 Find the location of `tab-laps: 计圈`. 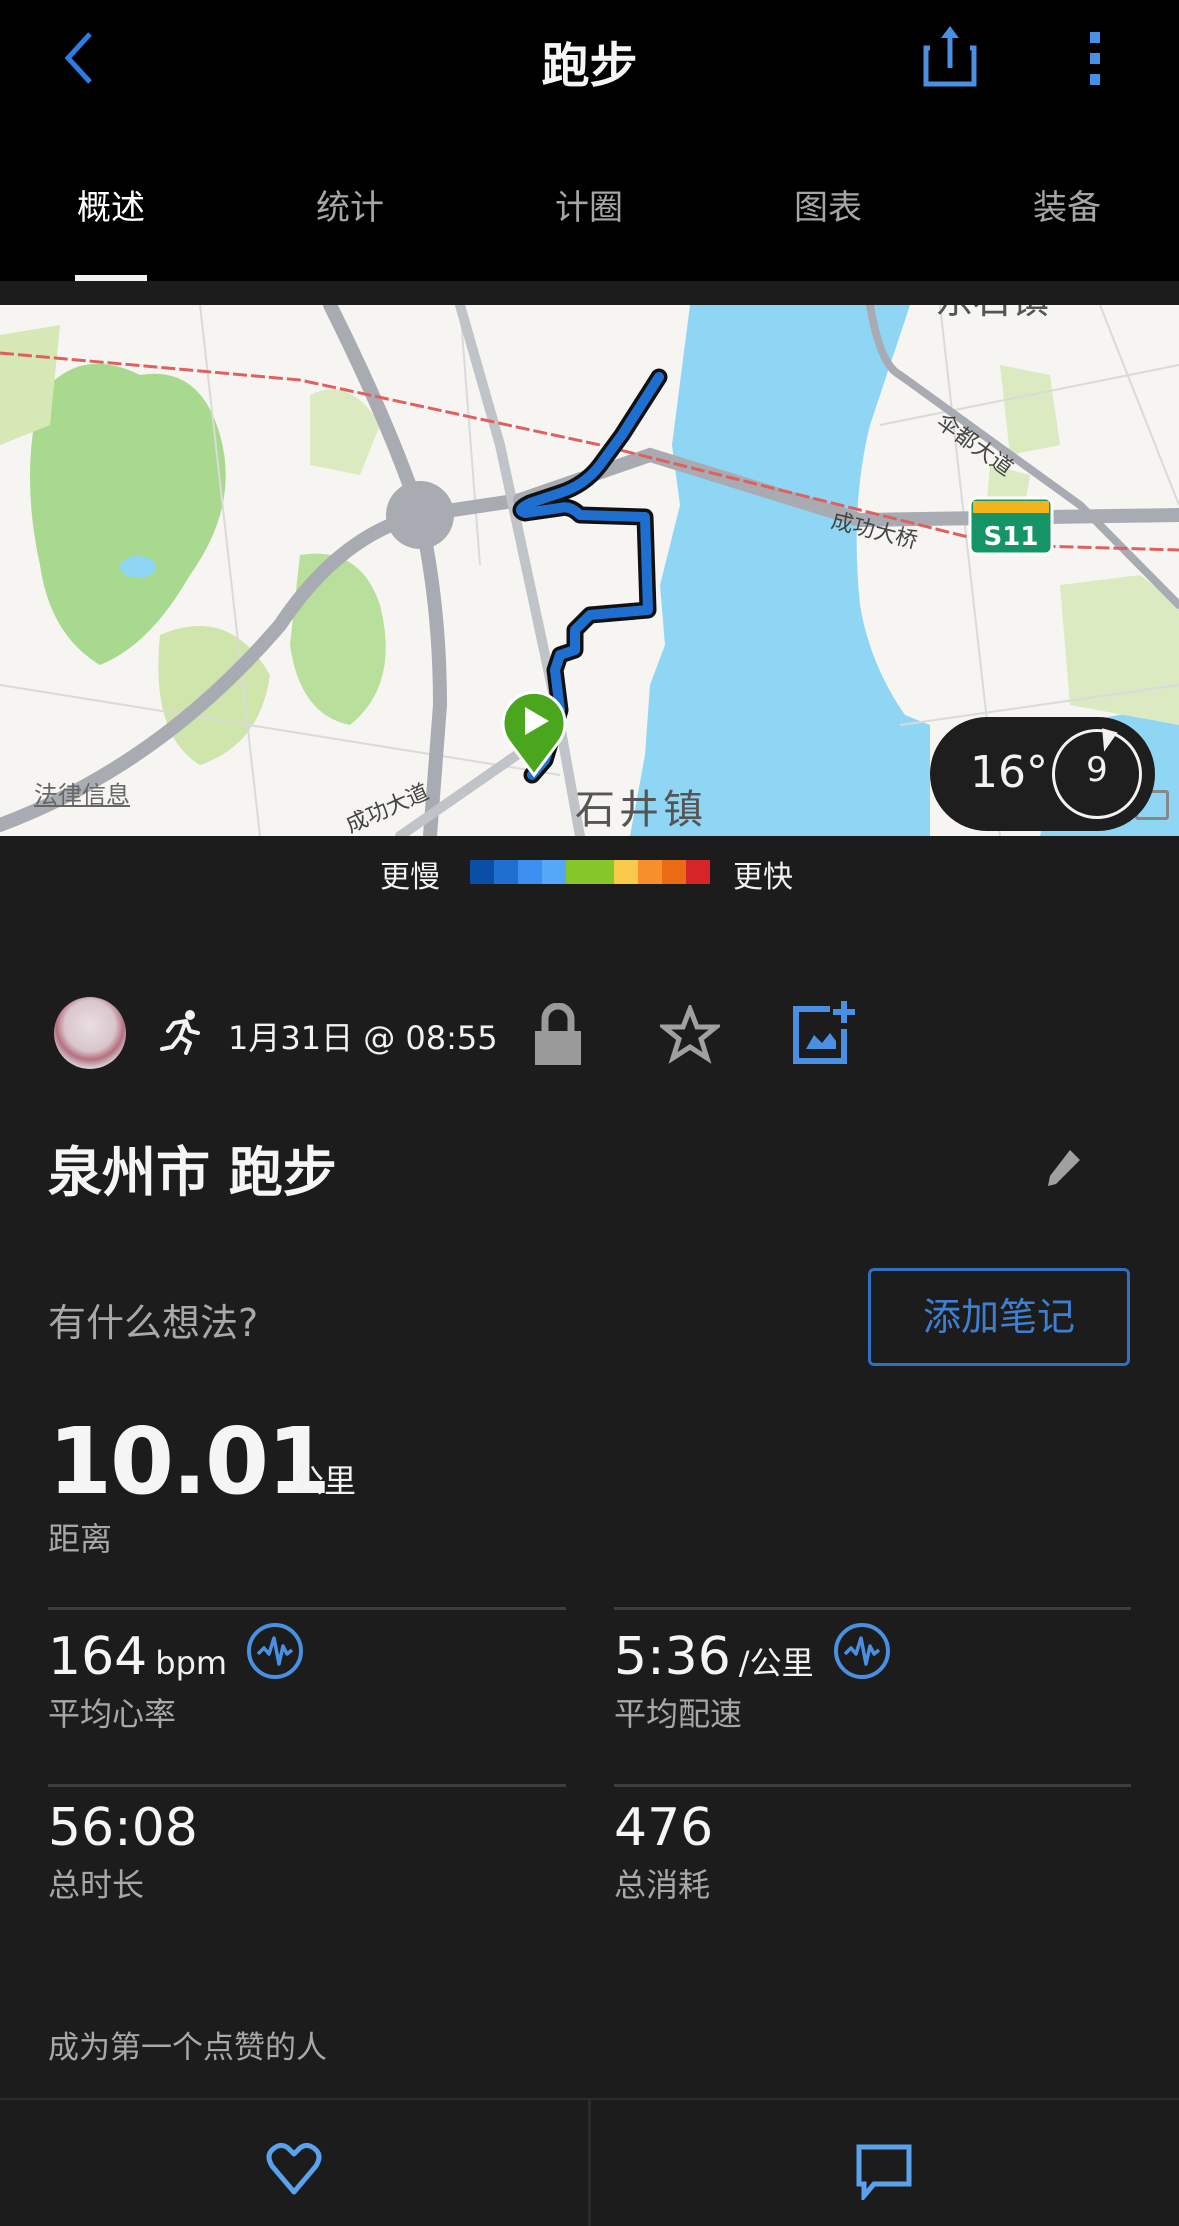

tab-laps: 计圈 is located at coordinates (589, 204).